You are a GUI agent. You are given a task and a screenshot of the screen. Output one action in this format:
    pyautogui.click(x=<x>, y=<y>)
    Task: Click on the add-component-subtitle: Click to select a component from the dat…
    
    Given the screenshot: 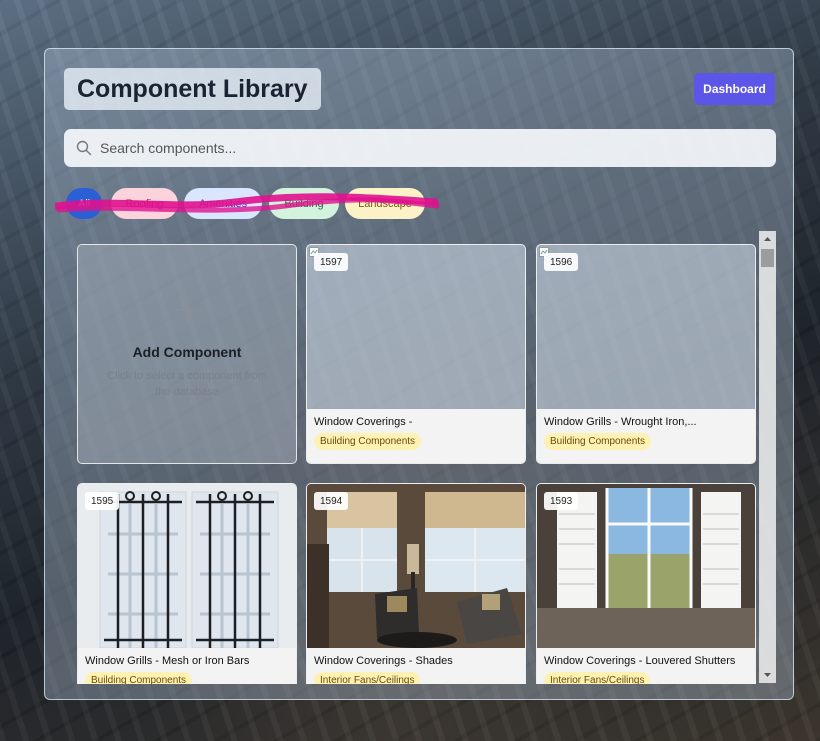 What is the action you would take?
    pyautogui.click(x=187, y=384)
    